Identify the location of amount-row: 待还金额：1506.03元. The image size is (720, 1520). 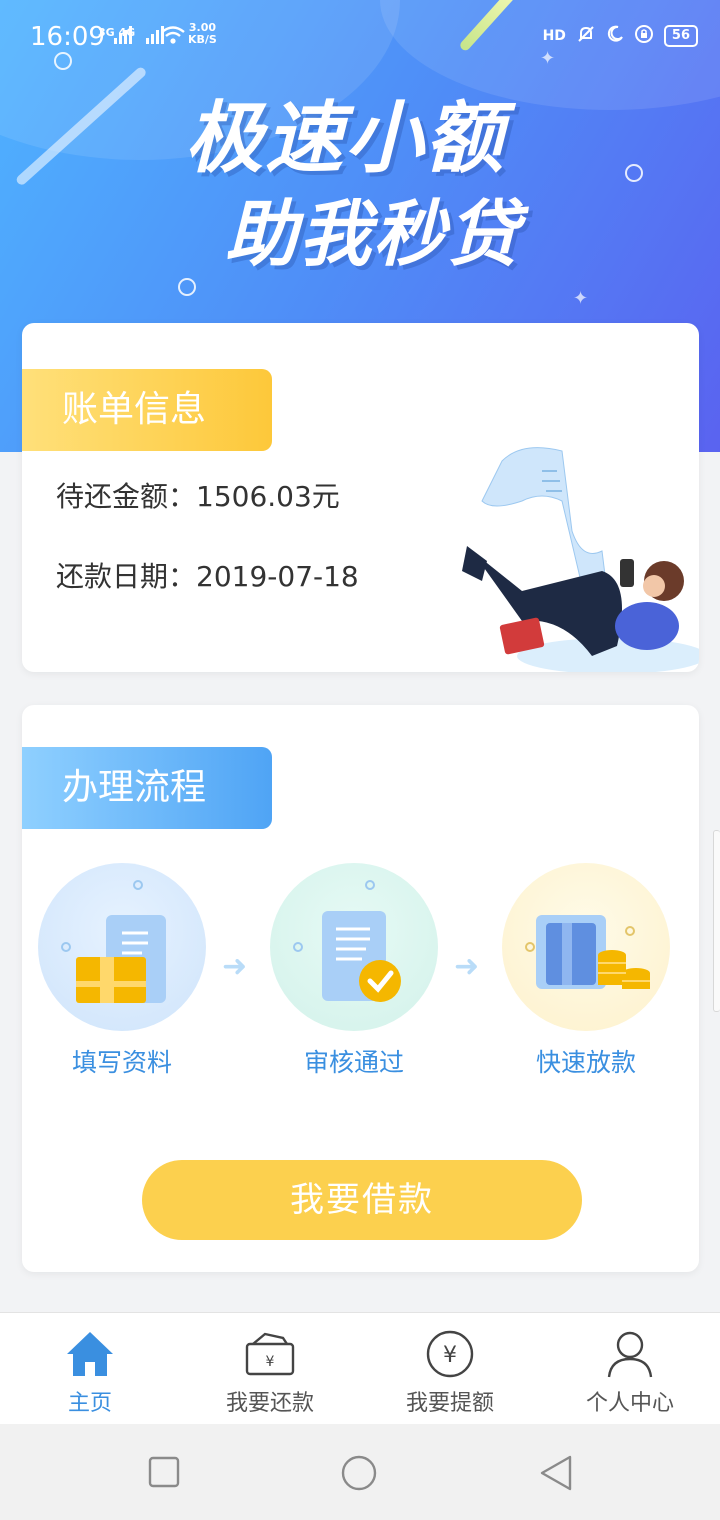
(198, 495).